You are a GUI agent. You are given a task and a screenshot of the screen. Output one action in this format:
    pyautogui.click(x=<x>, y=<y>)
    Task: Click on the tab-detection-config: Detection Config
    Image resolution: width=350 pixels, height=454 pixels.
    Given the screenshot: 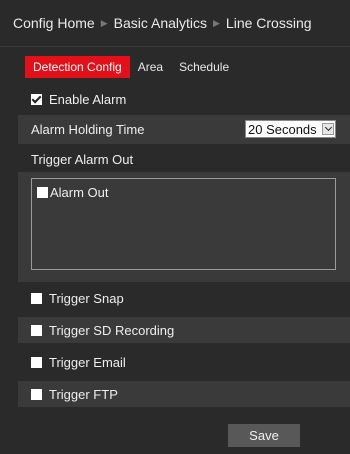 What is the action you would take?
    pyautogui.click(x=77, y=67)
    